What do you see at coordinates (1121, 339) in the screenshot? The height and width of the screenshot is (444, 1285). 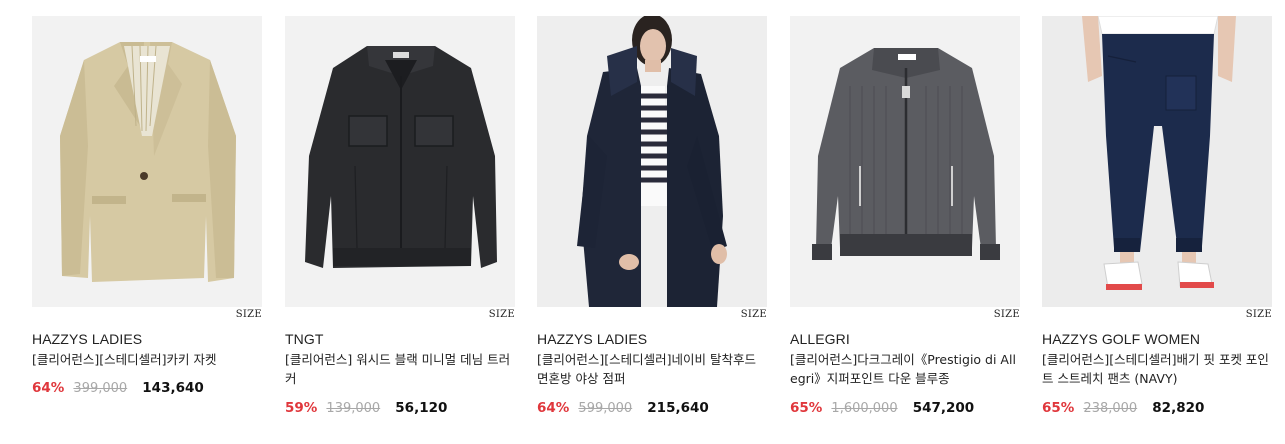 I see `product-brand: HAZZYS GOLF WOMEN` at bounding box center [1121, 339].